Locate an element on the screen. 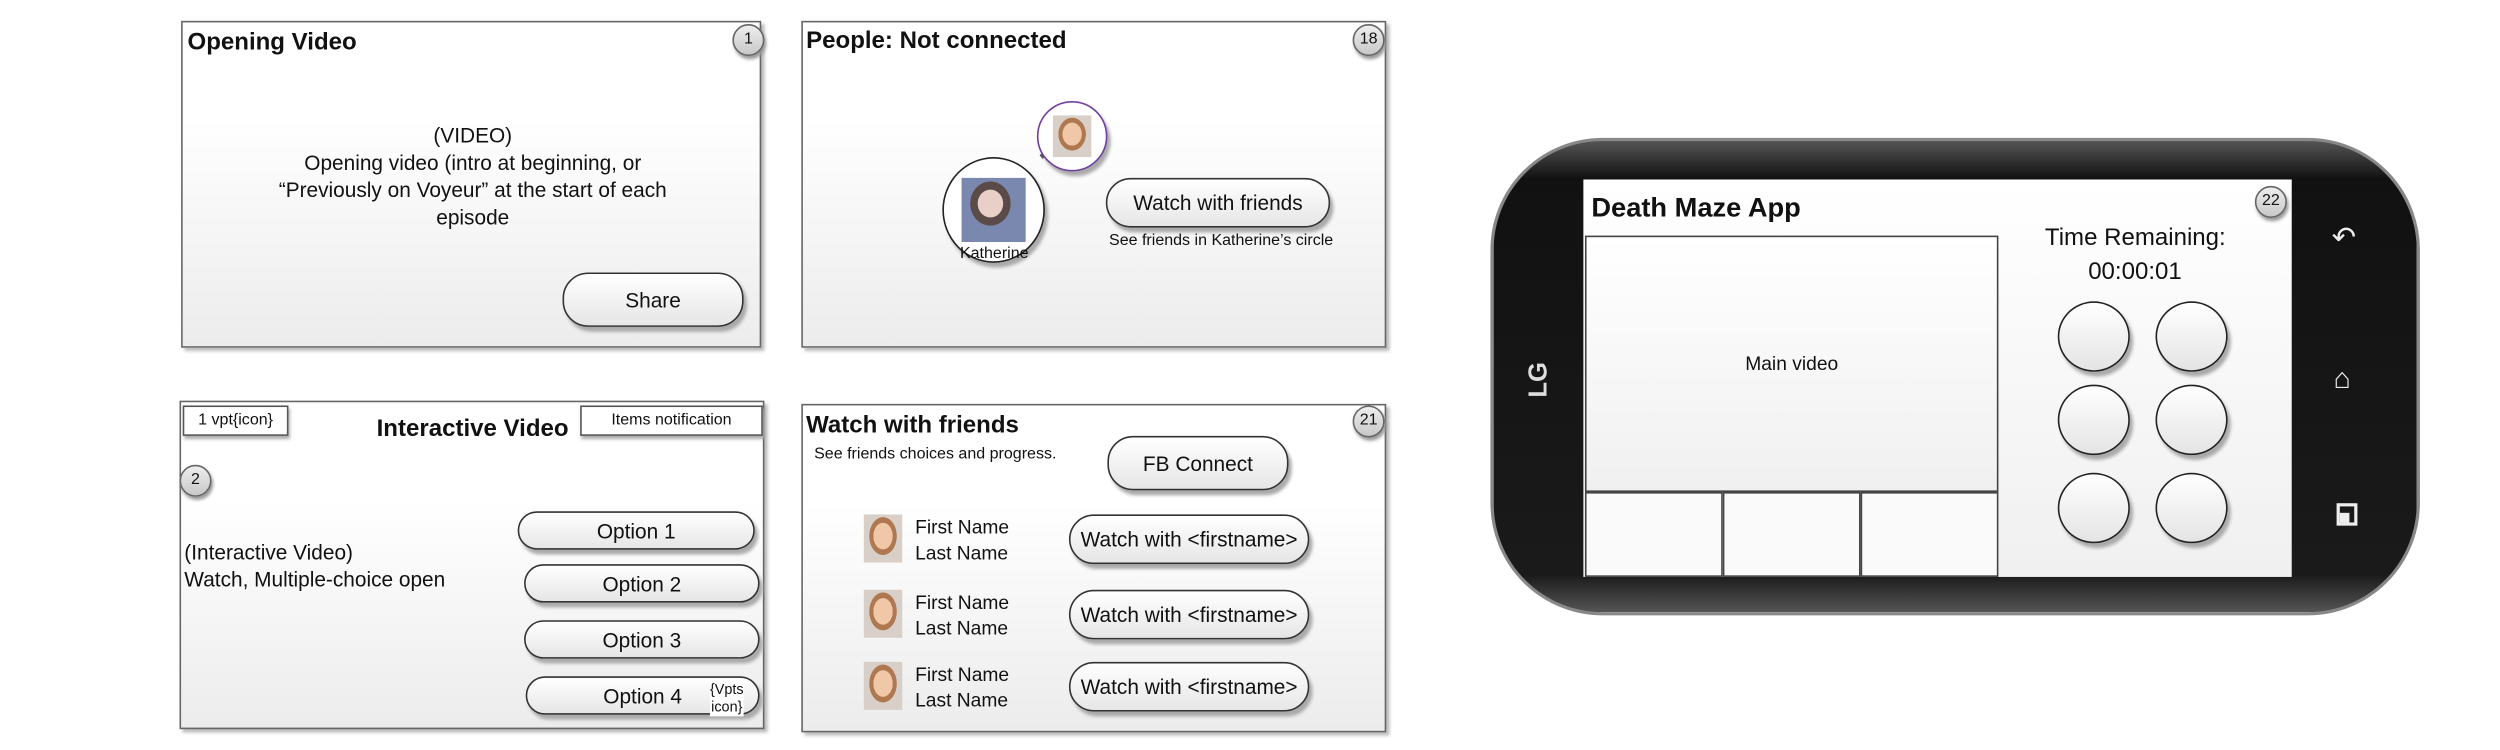  panel-title: Opening Video is located at coordinates (272, 42).